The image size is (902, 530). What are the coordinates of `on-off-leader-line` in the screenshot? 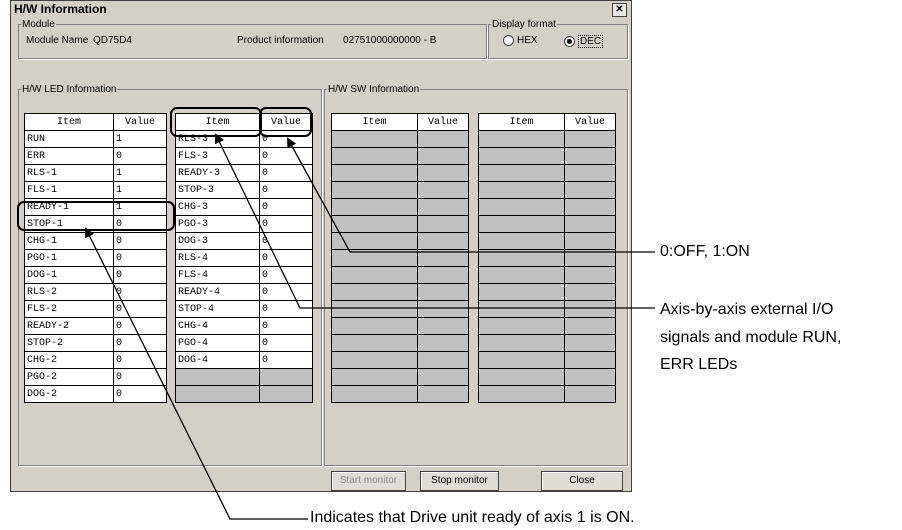 It's located at (471, 195).